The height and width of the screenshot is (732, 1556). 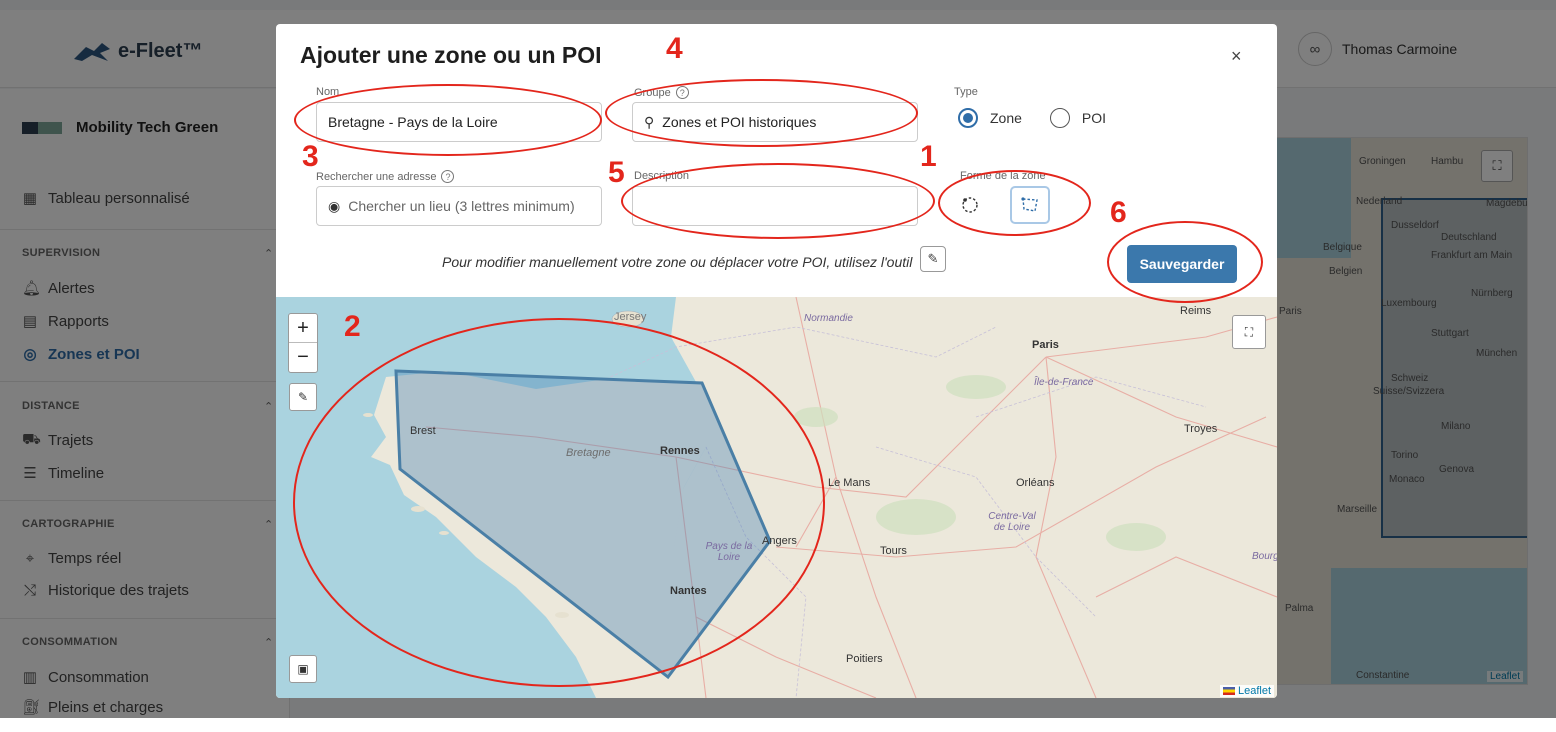 What do you see at coordinates (968, 118) in the screenshot?
I see `radio-checked-icon` at bounding box center [968, 118].